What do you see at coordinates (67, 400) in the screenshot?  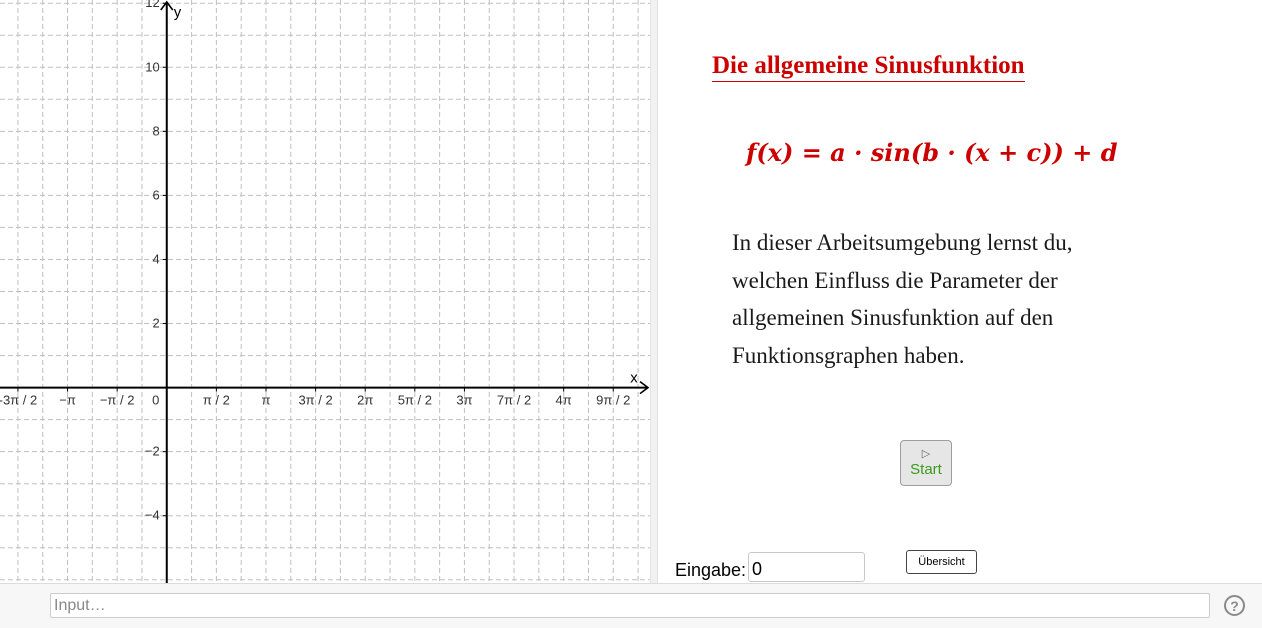 I see `x-tick-label: −π` at bounding box center [67, 400].